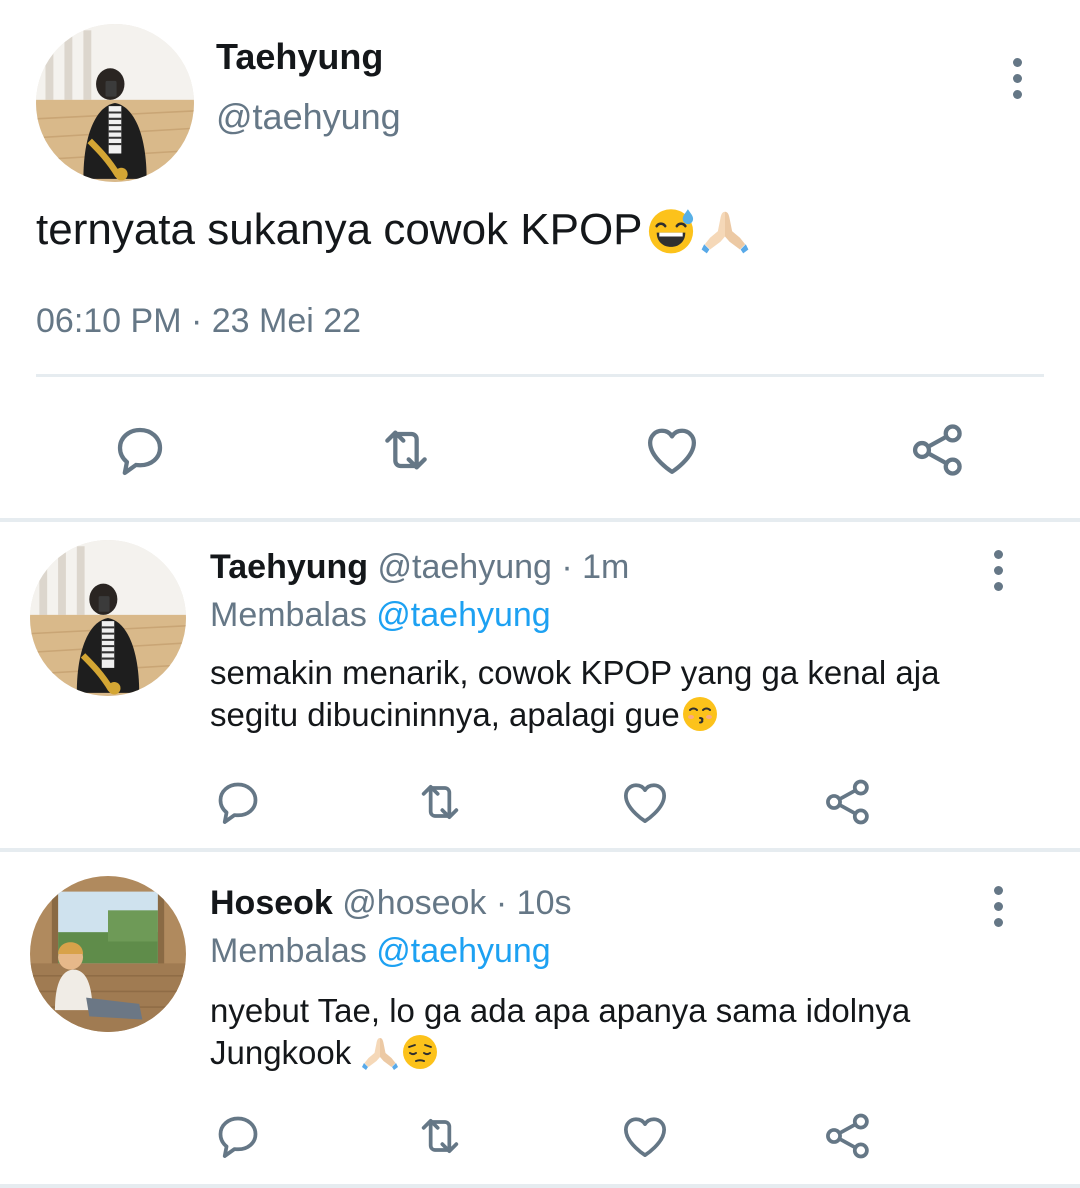 The image size is (1080, 1188). I want to click on reply-text-line-wrap: segitu dibucininnya, apalagi gue, so click(620, 715).